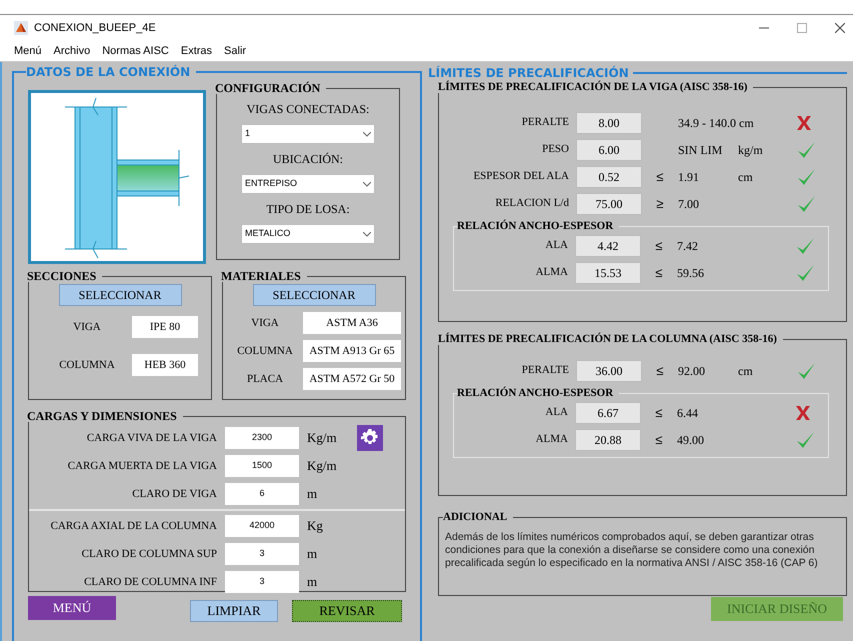 The height and width of the screenshot is (641, 853). I want to click on group-title: CONFIGURACIÓN, so click(268, 88).